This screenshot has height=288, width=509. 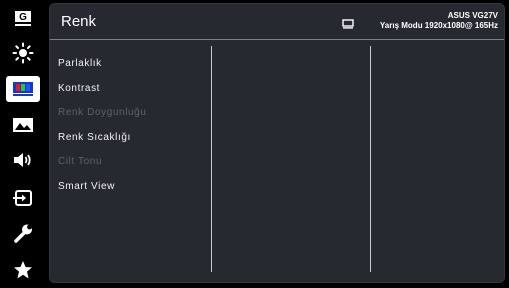 I want to click on image-icon, so click(x=23, y=125).